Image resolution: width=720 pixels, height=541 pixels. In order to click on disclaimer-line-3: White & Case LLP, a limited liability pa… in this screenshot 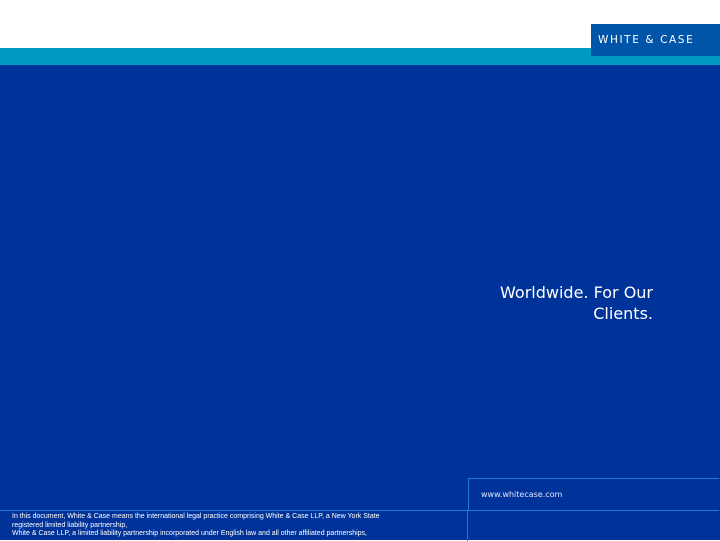, I will do `click(189, 533)`.